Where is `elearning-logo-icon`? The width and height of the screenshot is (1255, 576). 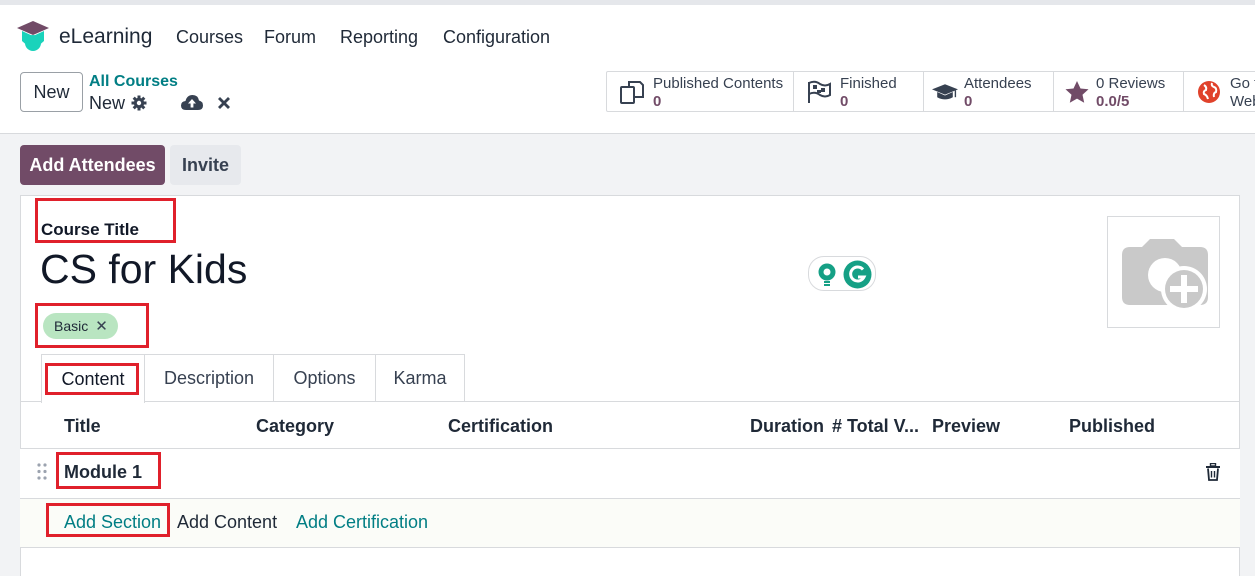
elearning-logo-icon is located at coordinates (33, 35).